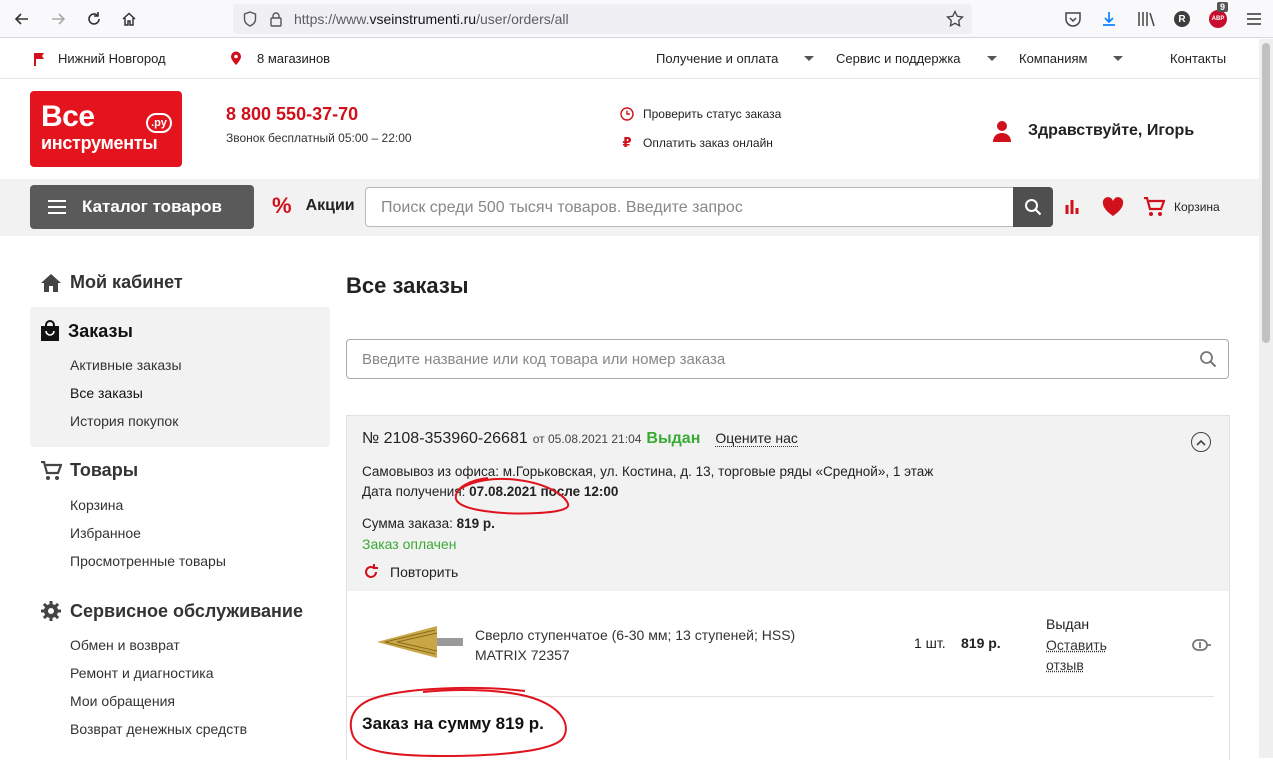 The image size is (1273, 760). What do you see at coordinates (282, 205) in the screenshot?
I see `percent-icon: %` at bounding box center [282, 205].